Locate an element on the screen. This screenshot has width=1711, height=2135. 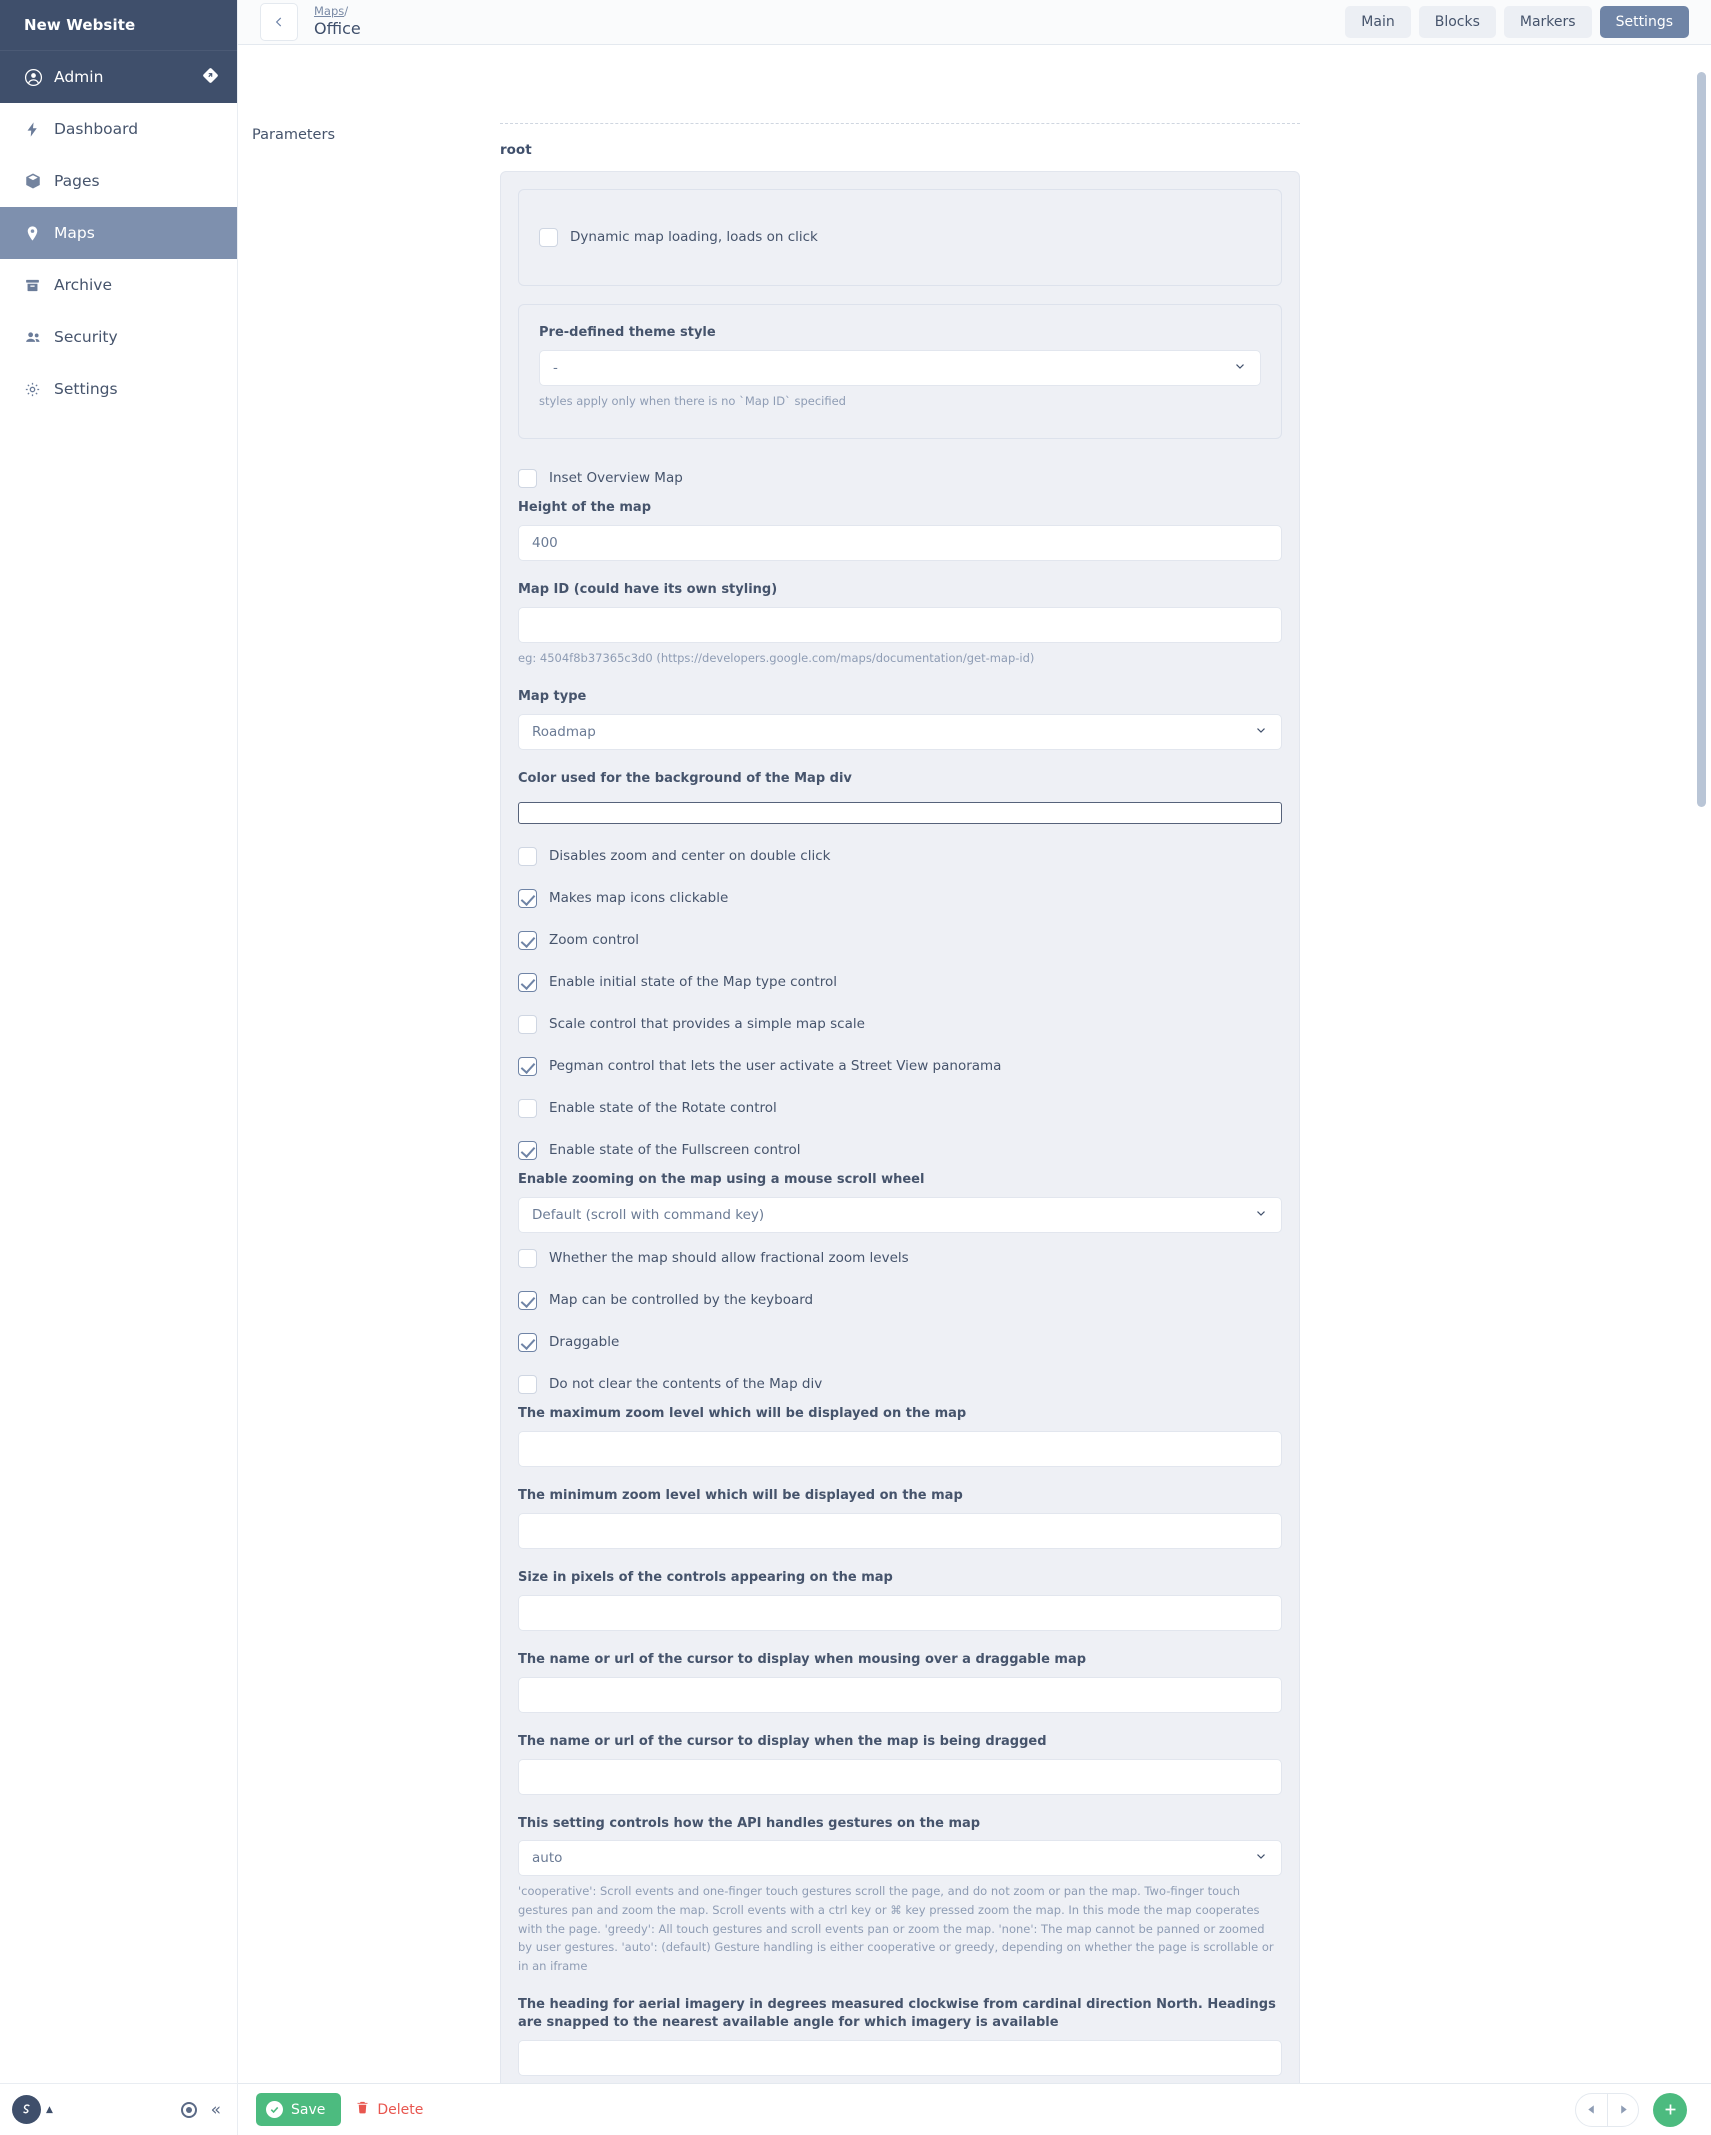
field-height: Height of the map 400 is located at coordinates (900, 530).